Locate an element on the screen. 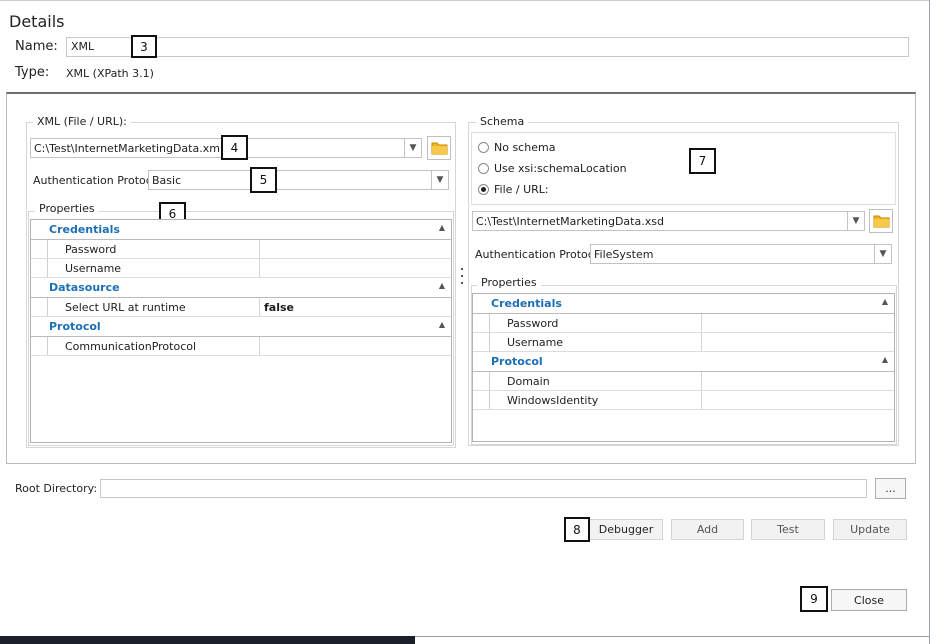 The height and width of the screenshot is (644, 938). radio-no-schema: No schema is located at coordinates (516, 147).